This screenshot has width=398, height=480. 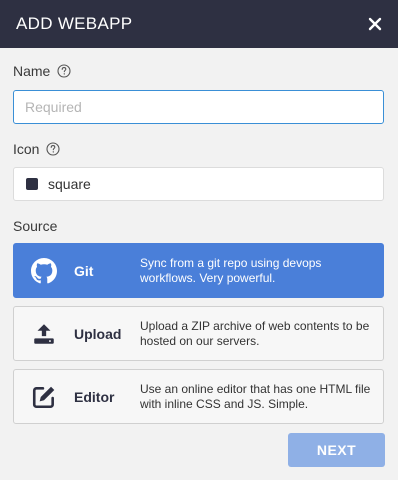 I want to click on square-icon, so click(x=32, y=184).